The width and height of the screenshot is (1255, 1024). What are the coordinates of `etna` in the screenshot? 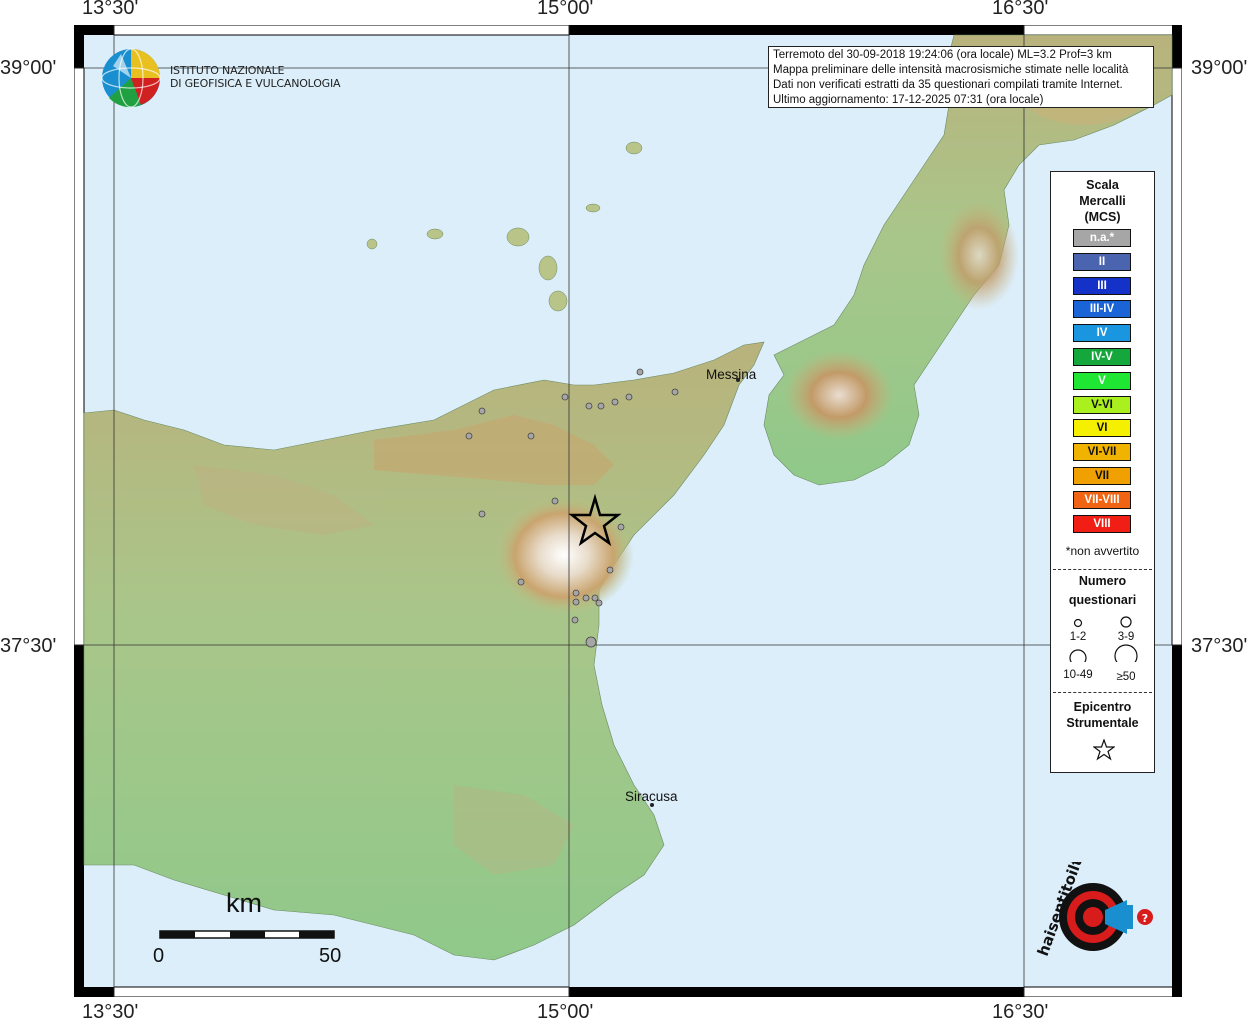 It's located at (564, 555).